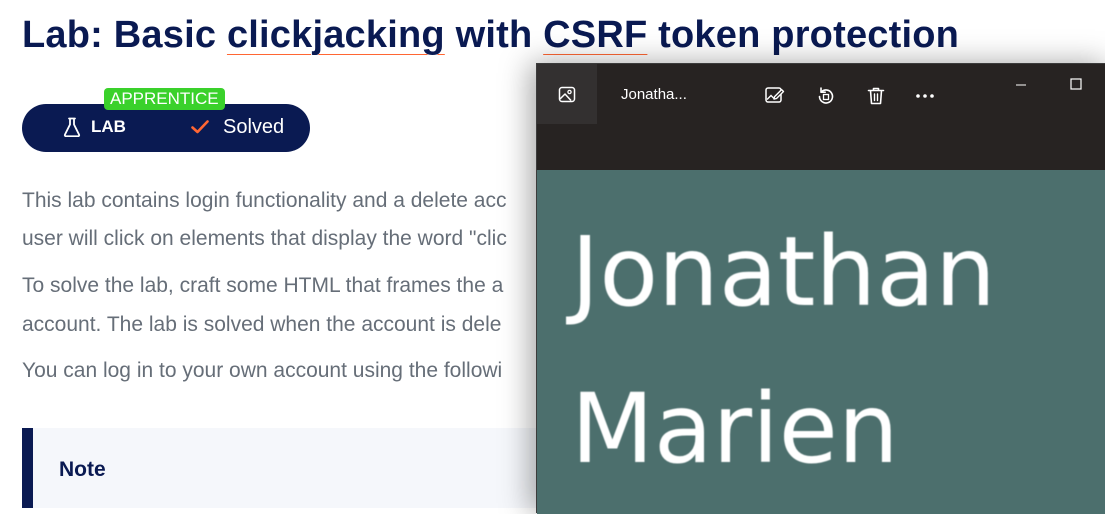 This screenshot has height=514, width=1105. I want to click on rotate-icon, so click(826, 95).